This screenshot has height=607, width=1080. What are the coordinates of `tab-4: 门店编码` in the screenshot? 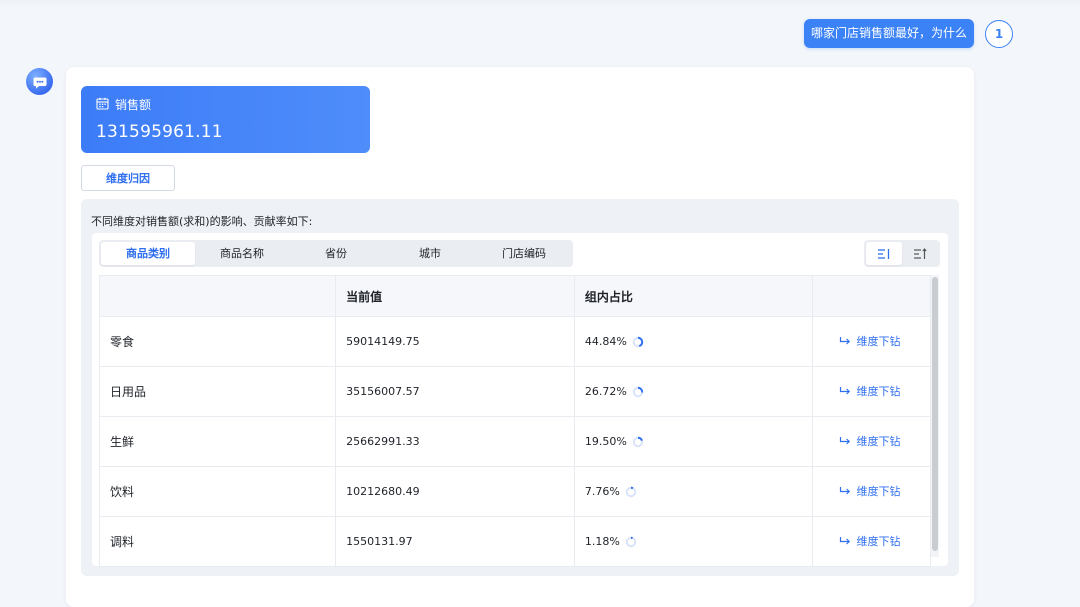 It's located at (524, 253).